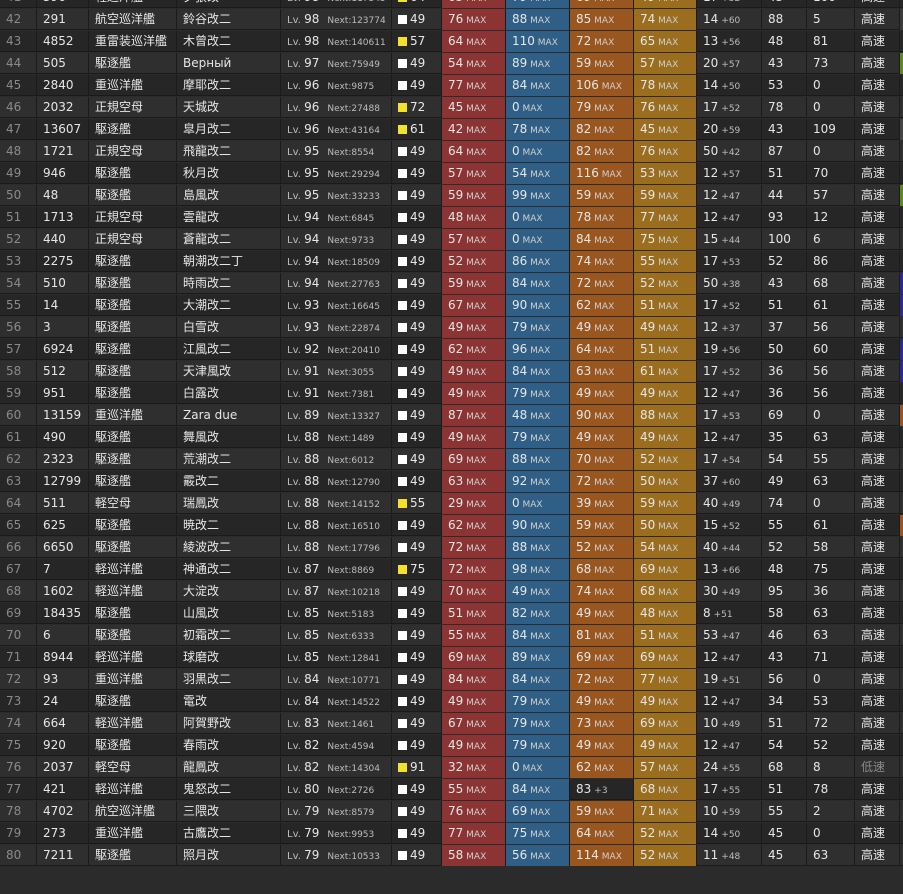 The height and width of the screenshot is (894, 903). I want to click on luck-stat: 14 +60, so click(729, 19).